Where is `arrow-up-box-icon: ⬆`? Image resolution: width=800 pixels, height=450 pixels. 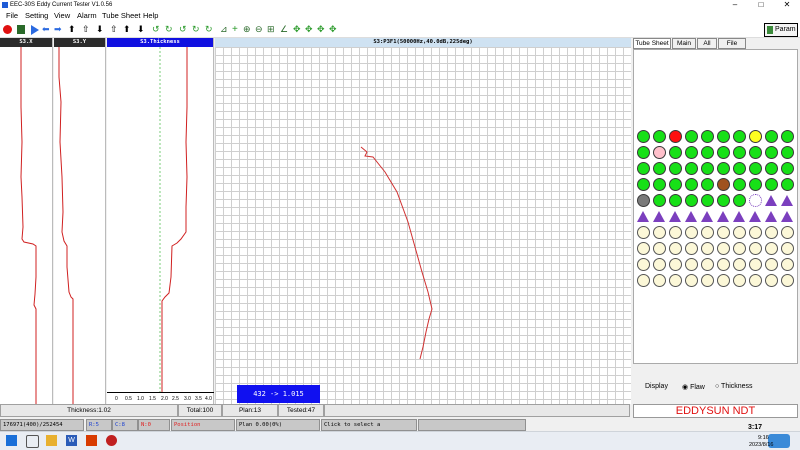
arrow-up-box-icon: ⬆ is located at coordinates (127, 29).